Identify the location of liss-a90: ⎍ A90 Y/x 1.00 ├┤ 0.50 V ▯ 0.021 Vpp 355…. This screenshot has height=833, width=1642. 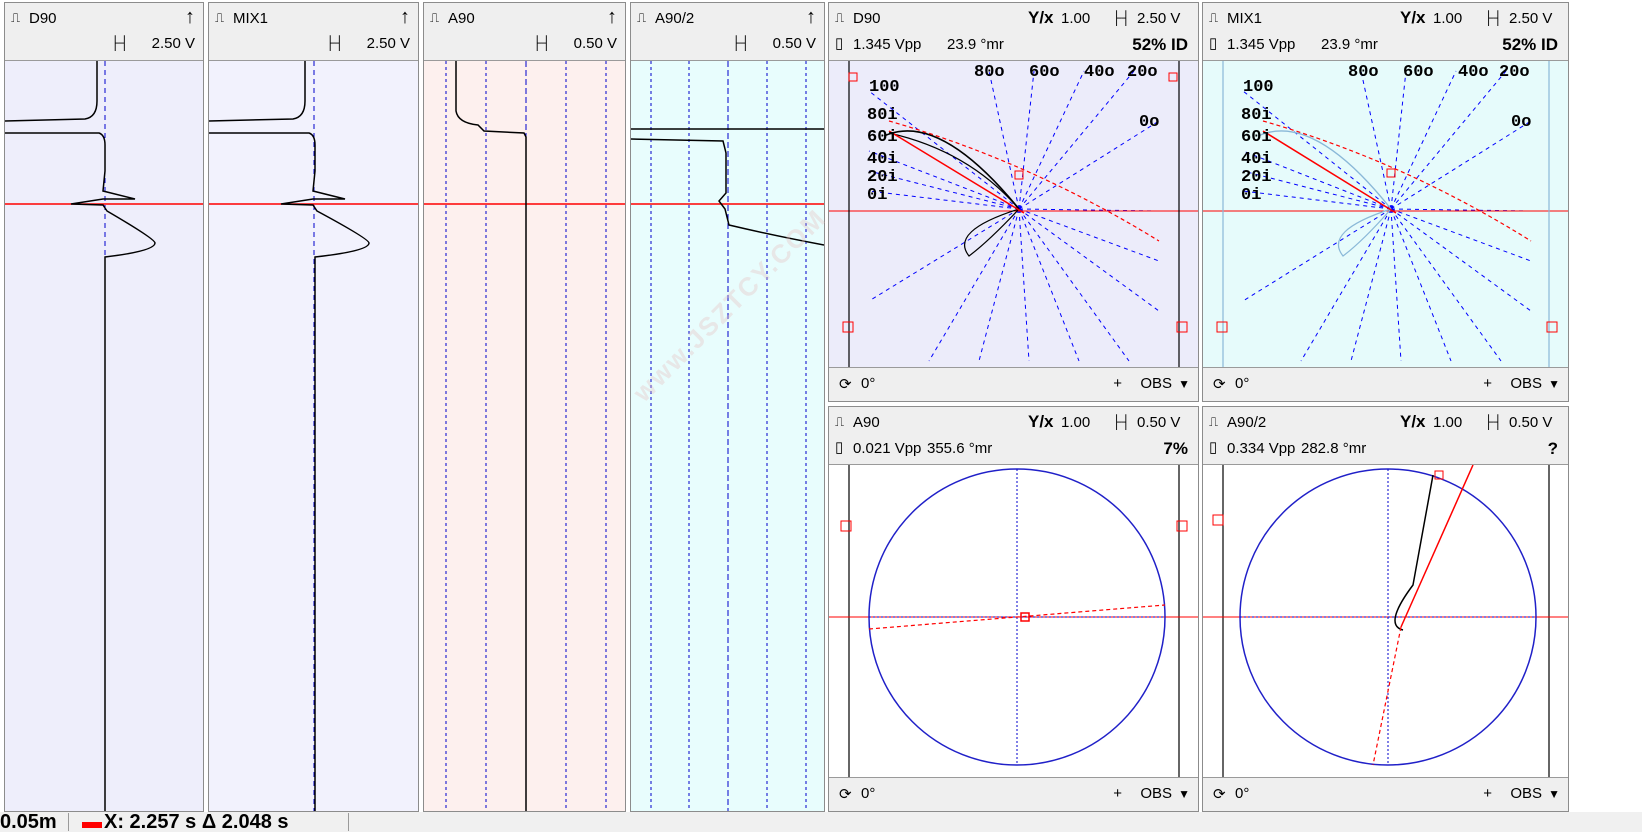
(1013, 609).